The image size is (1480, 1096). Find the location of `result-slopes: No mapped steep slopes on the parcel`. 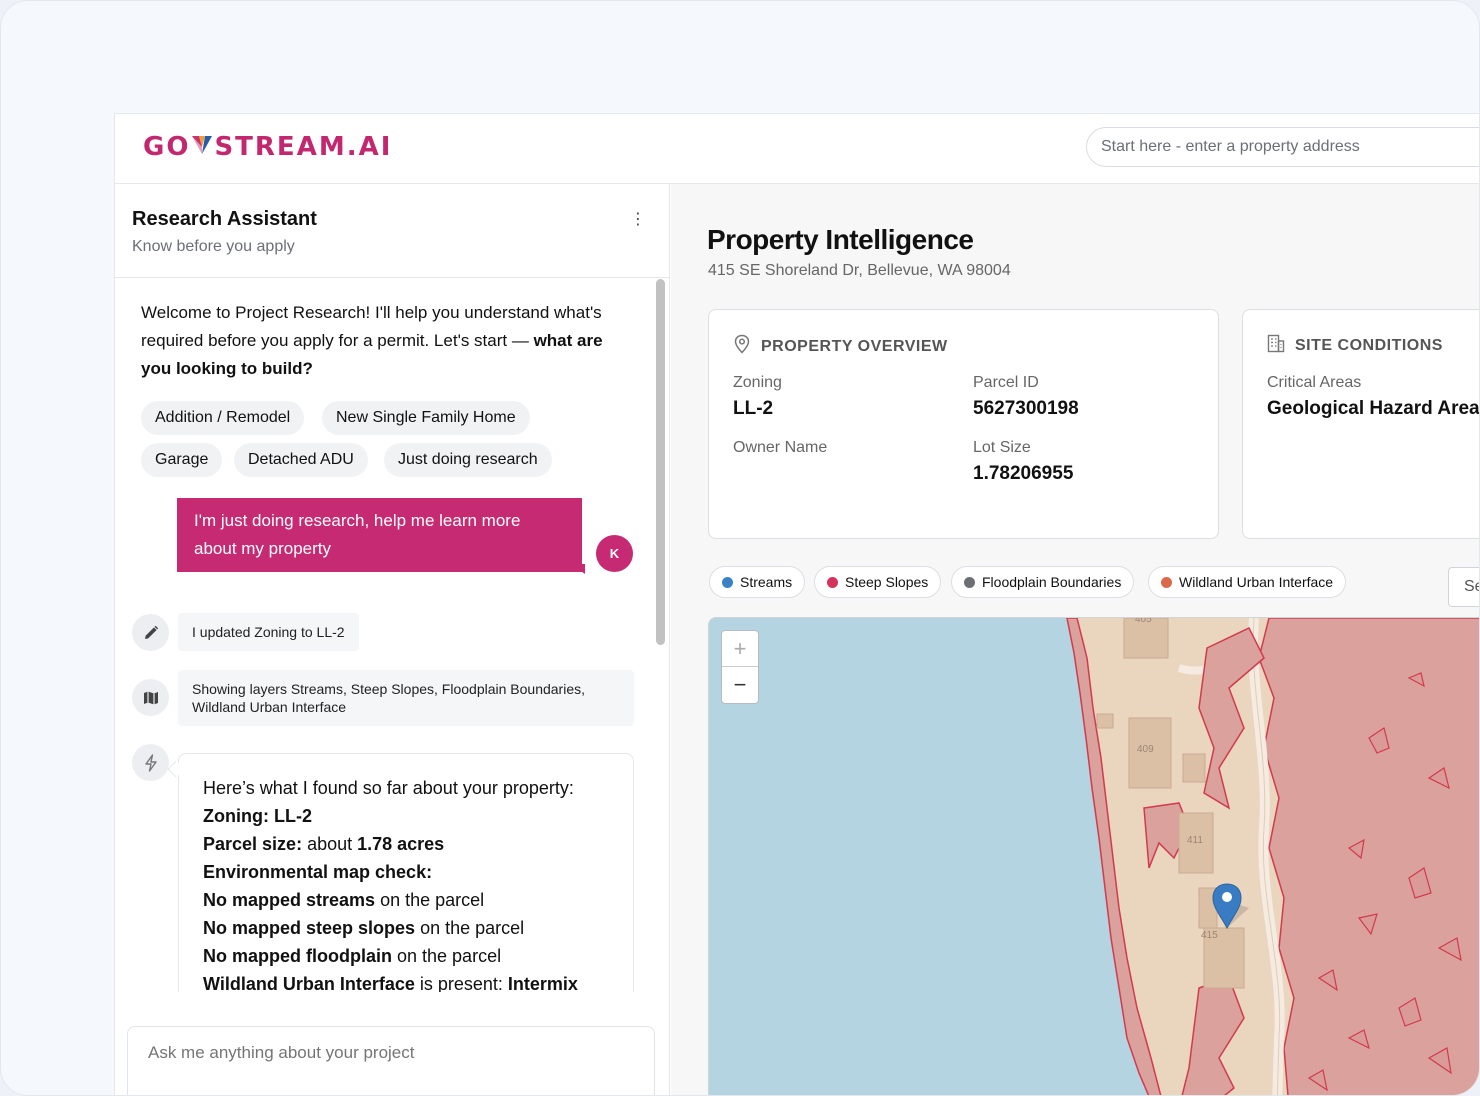

result-slopes: No mapped steep slopes on the parcel is located at coordinates (364, 928).